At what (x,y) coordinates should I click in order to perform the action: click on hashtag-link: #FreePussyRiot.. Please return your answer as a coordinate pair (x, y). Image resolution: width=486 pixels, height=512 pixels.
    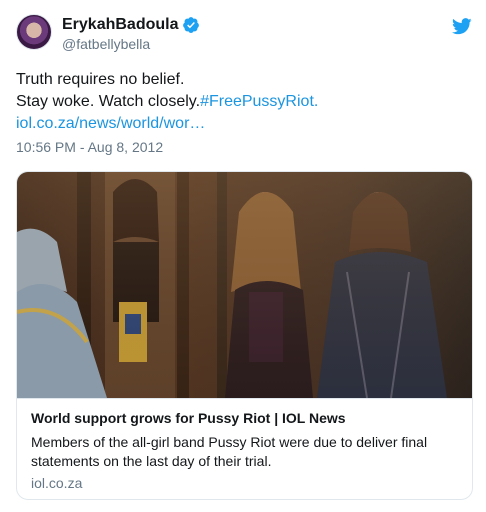
    Looking at the image, I should click on (259, 101).